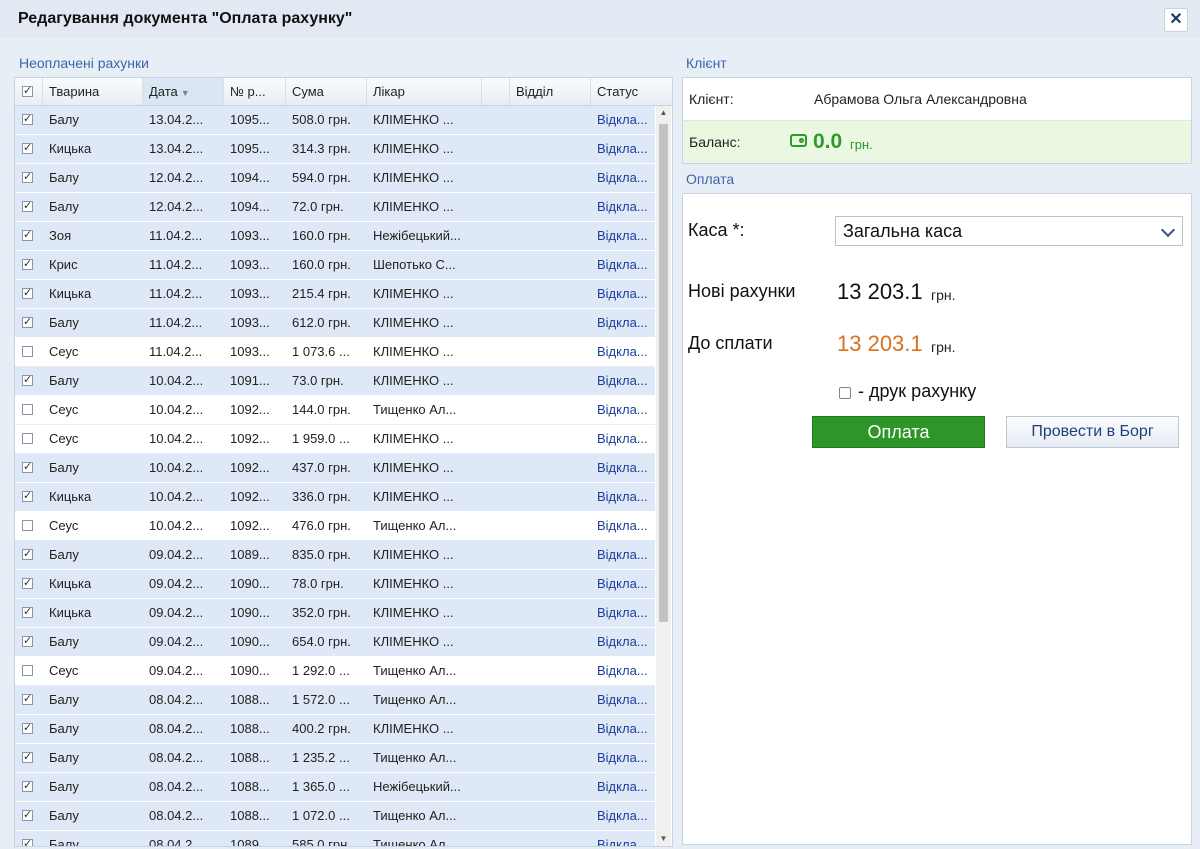 The width and height of the screenshot is (1200, 849). Describe the element at coordinates (1009, 231) in the screenshot. I see `cash-select: Загальна каса` at that location.